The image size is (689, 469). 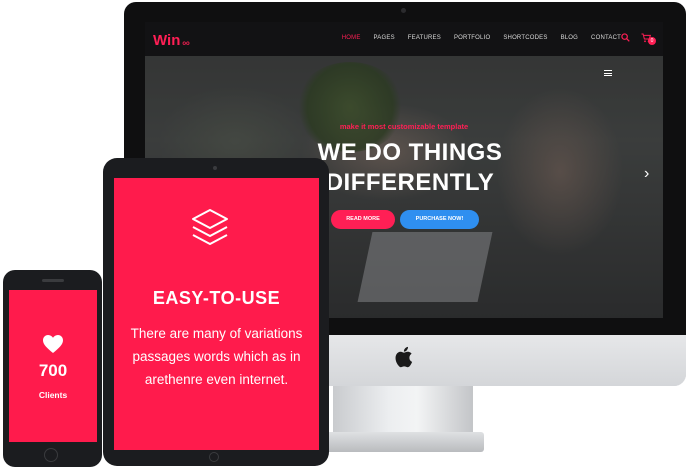 I want to click on purchase-now-button: PURCHASE NOW!, so click(x=439, y=219).